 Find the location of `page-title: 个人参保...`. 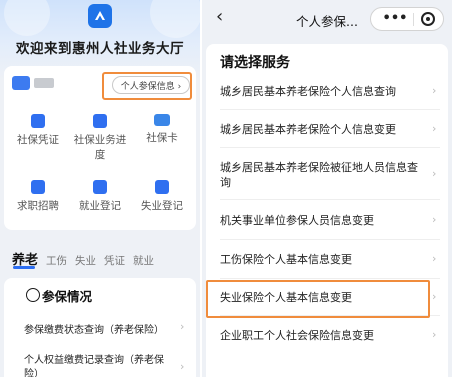

page-title: 个人参保... is located at coordinates (327, 21).